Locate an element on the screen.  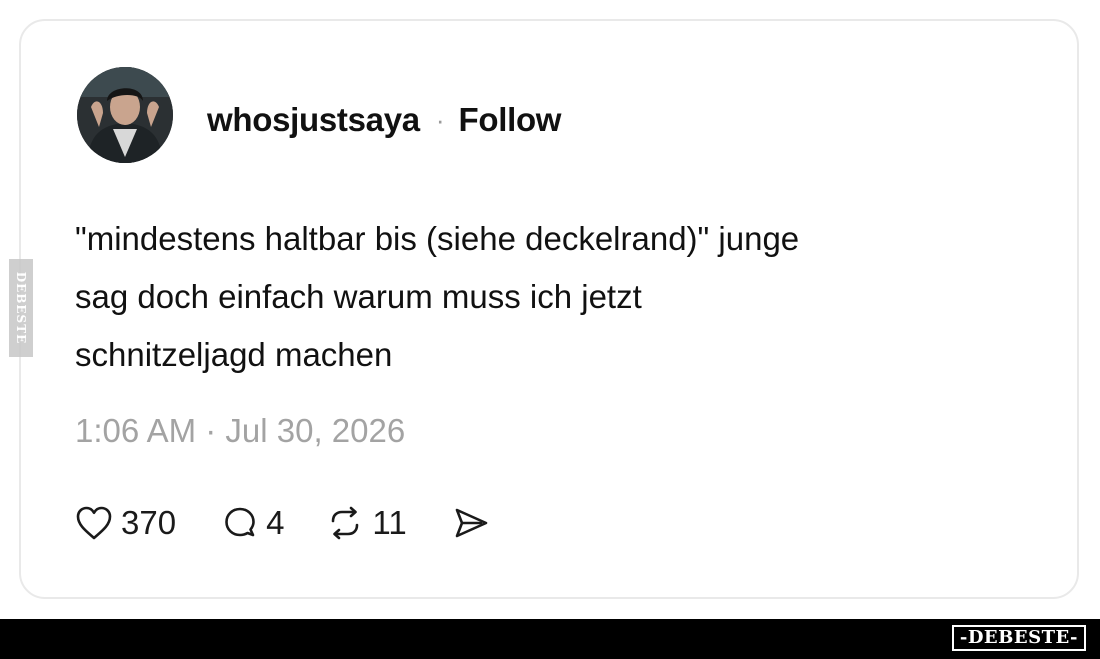
footer-bar: -DEBESTE- is located at coordinates (550, 639).